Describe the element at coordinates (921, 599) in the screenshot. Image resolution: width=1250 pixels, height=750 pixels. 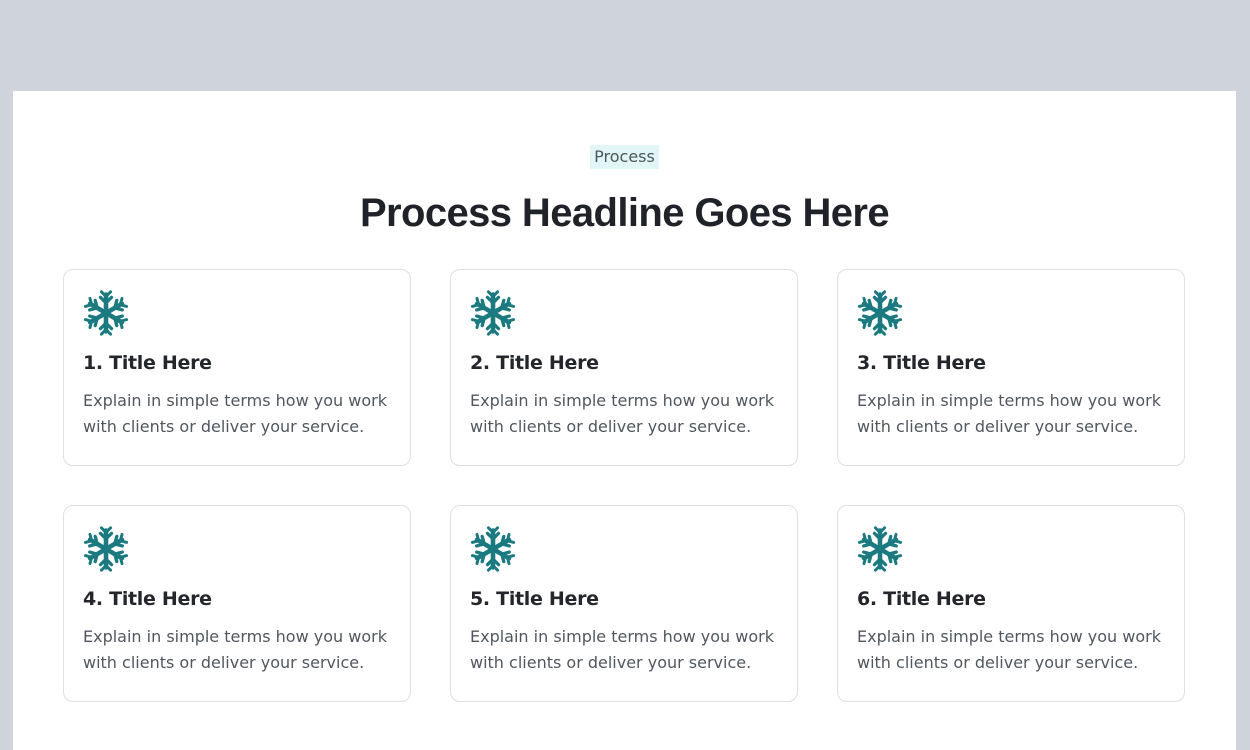
I see `step-title: 6. Title Here` at that location.